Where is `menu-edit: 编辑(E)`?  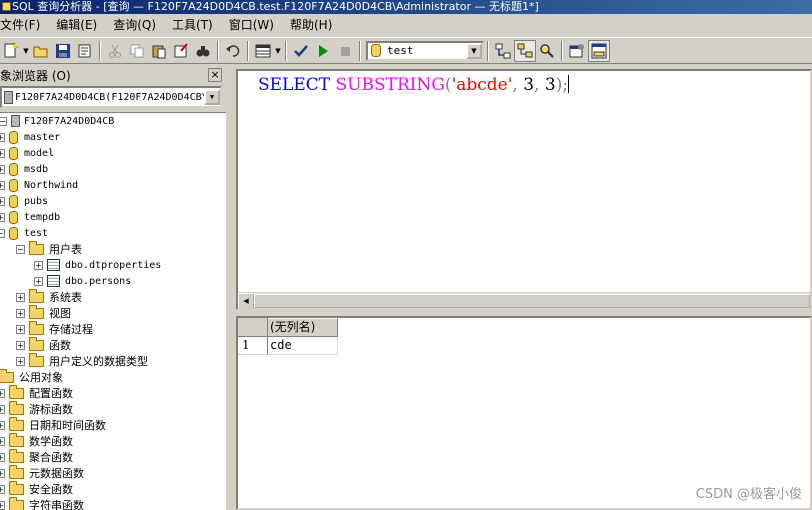 menu-edit: 编辑(E) is located at coordinates (76, 25).